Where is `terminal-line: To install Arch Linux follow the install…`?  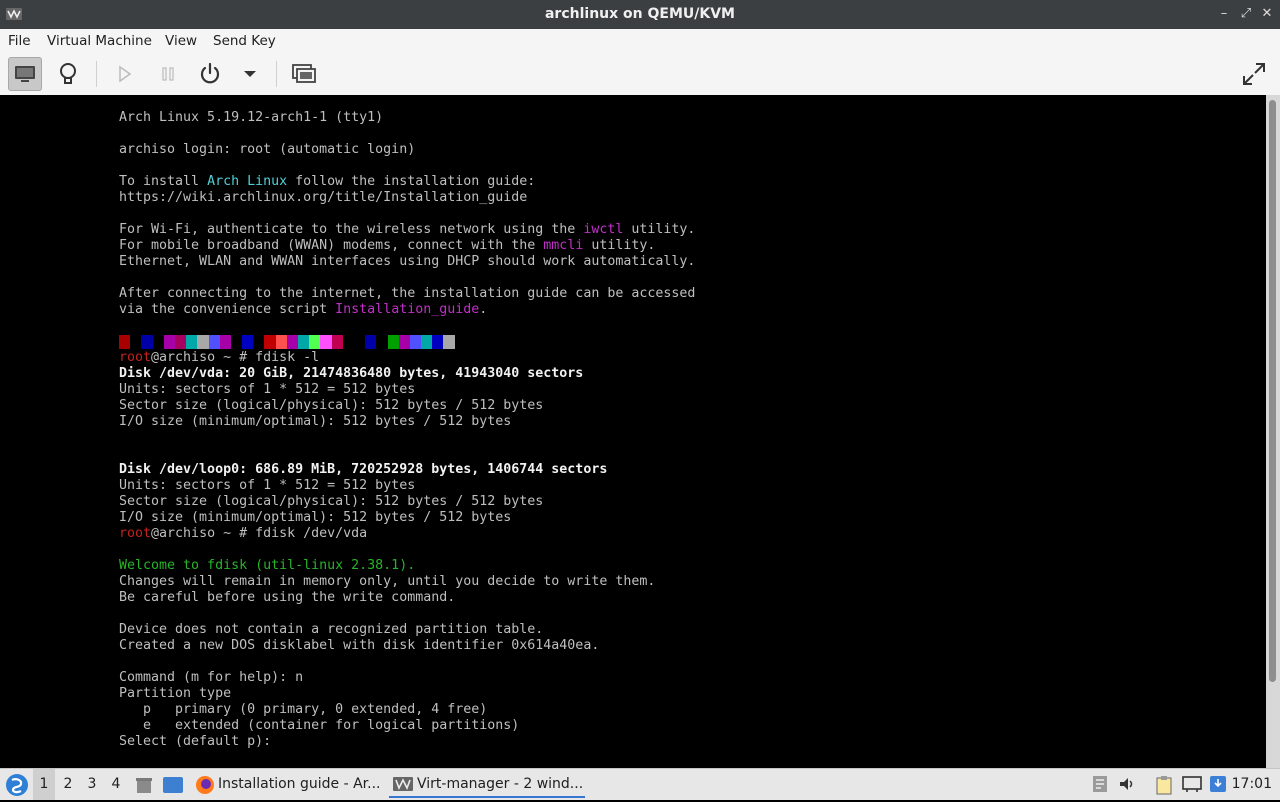
terminal-line: To install Arch Linux follow the install… is located at coordinates (407, 182).